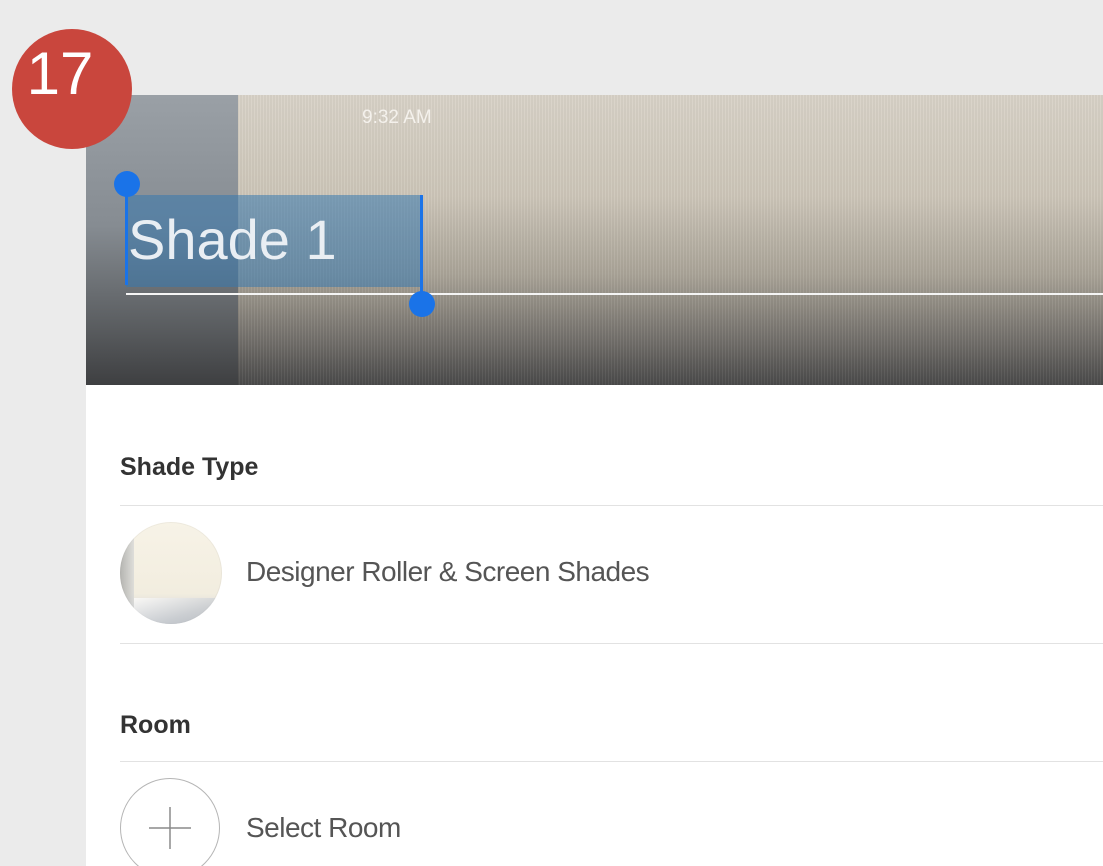 The width and height of the screenshot is (1103, 866). I want to click on shade-type-heading: Shade Type, so click(189, 467).